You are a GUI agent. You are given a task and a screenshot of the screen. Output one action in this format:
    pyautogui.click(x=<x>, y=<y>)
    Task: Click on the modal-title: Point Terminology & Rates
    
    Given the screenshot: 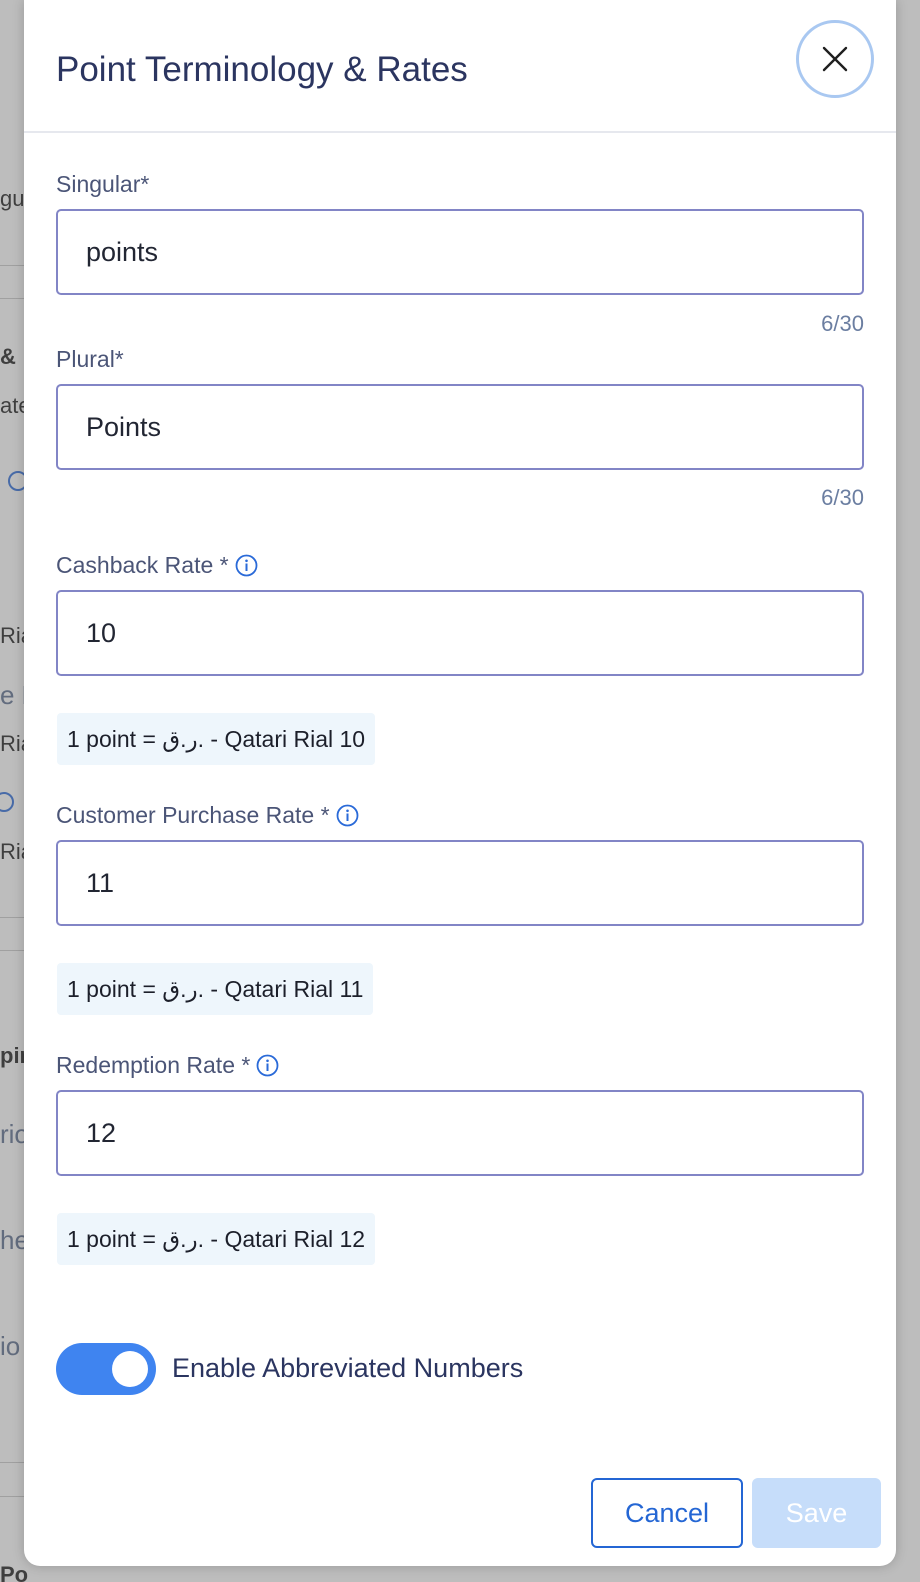 What is the action you would take?
    pyautogui.click(x=262, y=69)
    